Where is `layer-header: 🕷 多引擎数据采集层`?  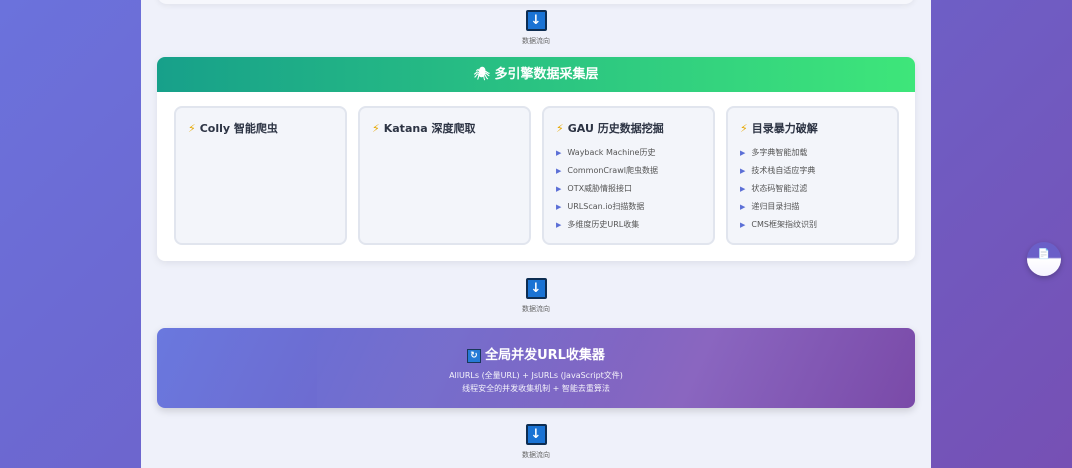 layer-header: 🕷 多引擎数据采集层 is located at coordinates (536, 74).